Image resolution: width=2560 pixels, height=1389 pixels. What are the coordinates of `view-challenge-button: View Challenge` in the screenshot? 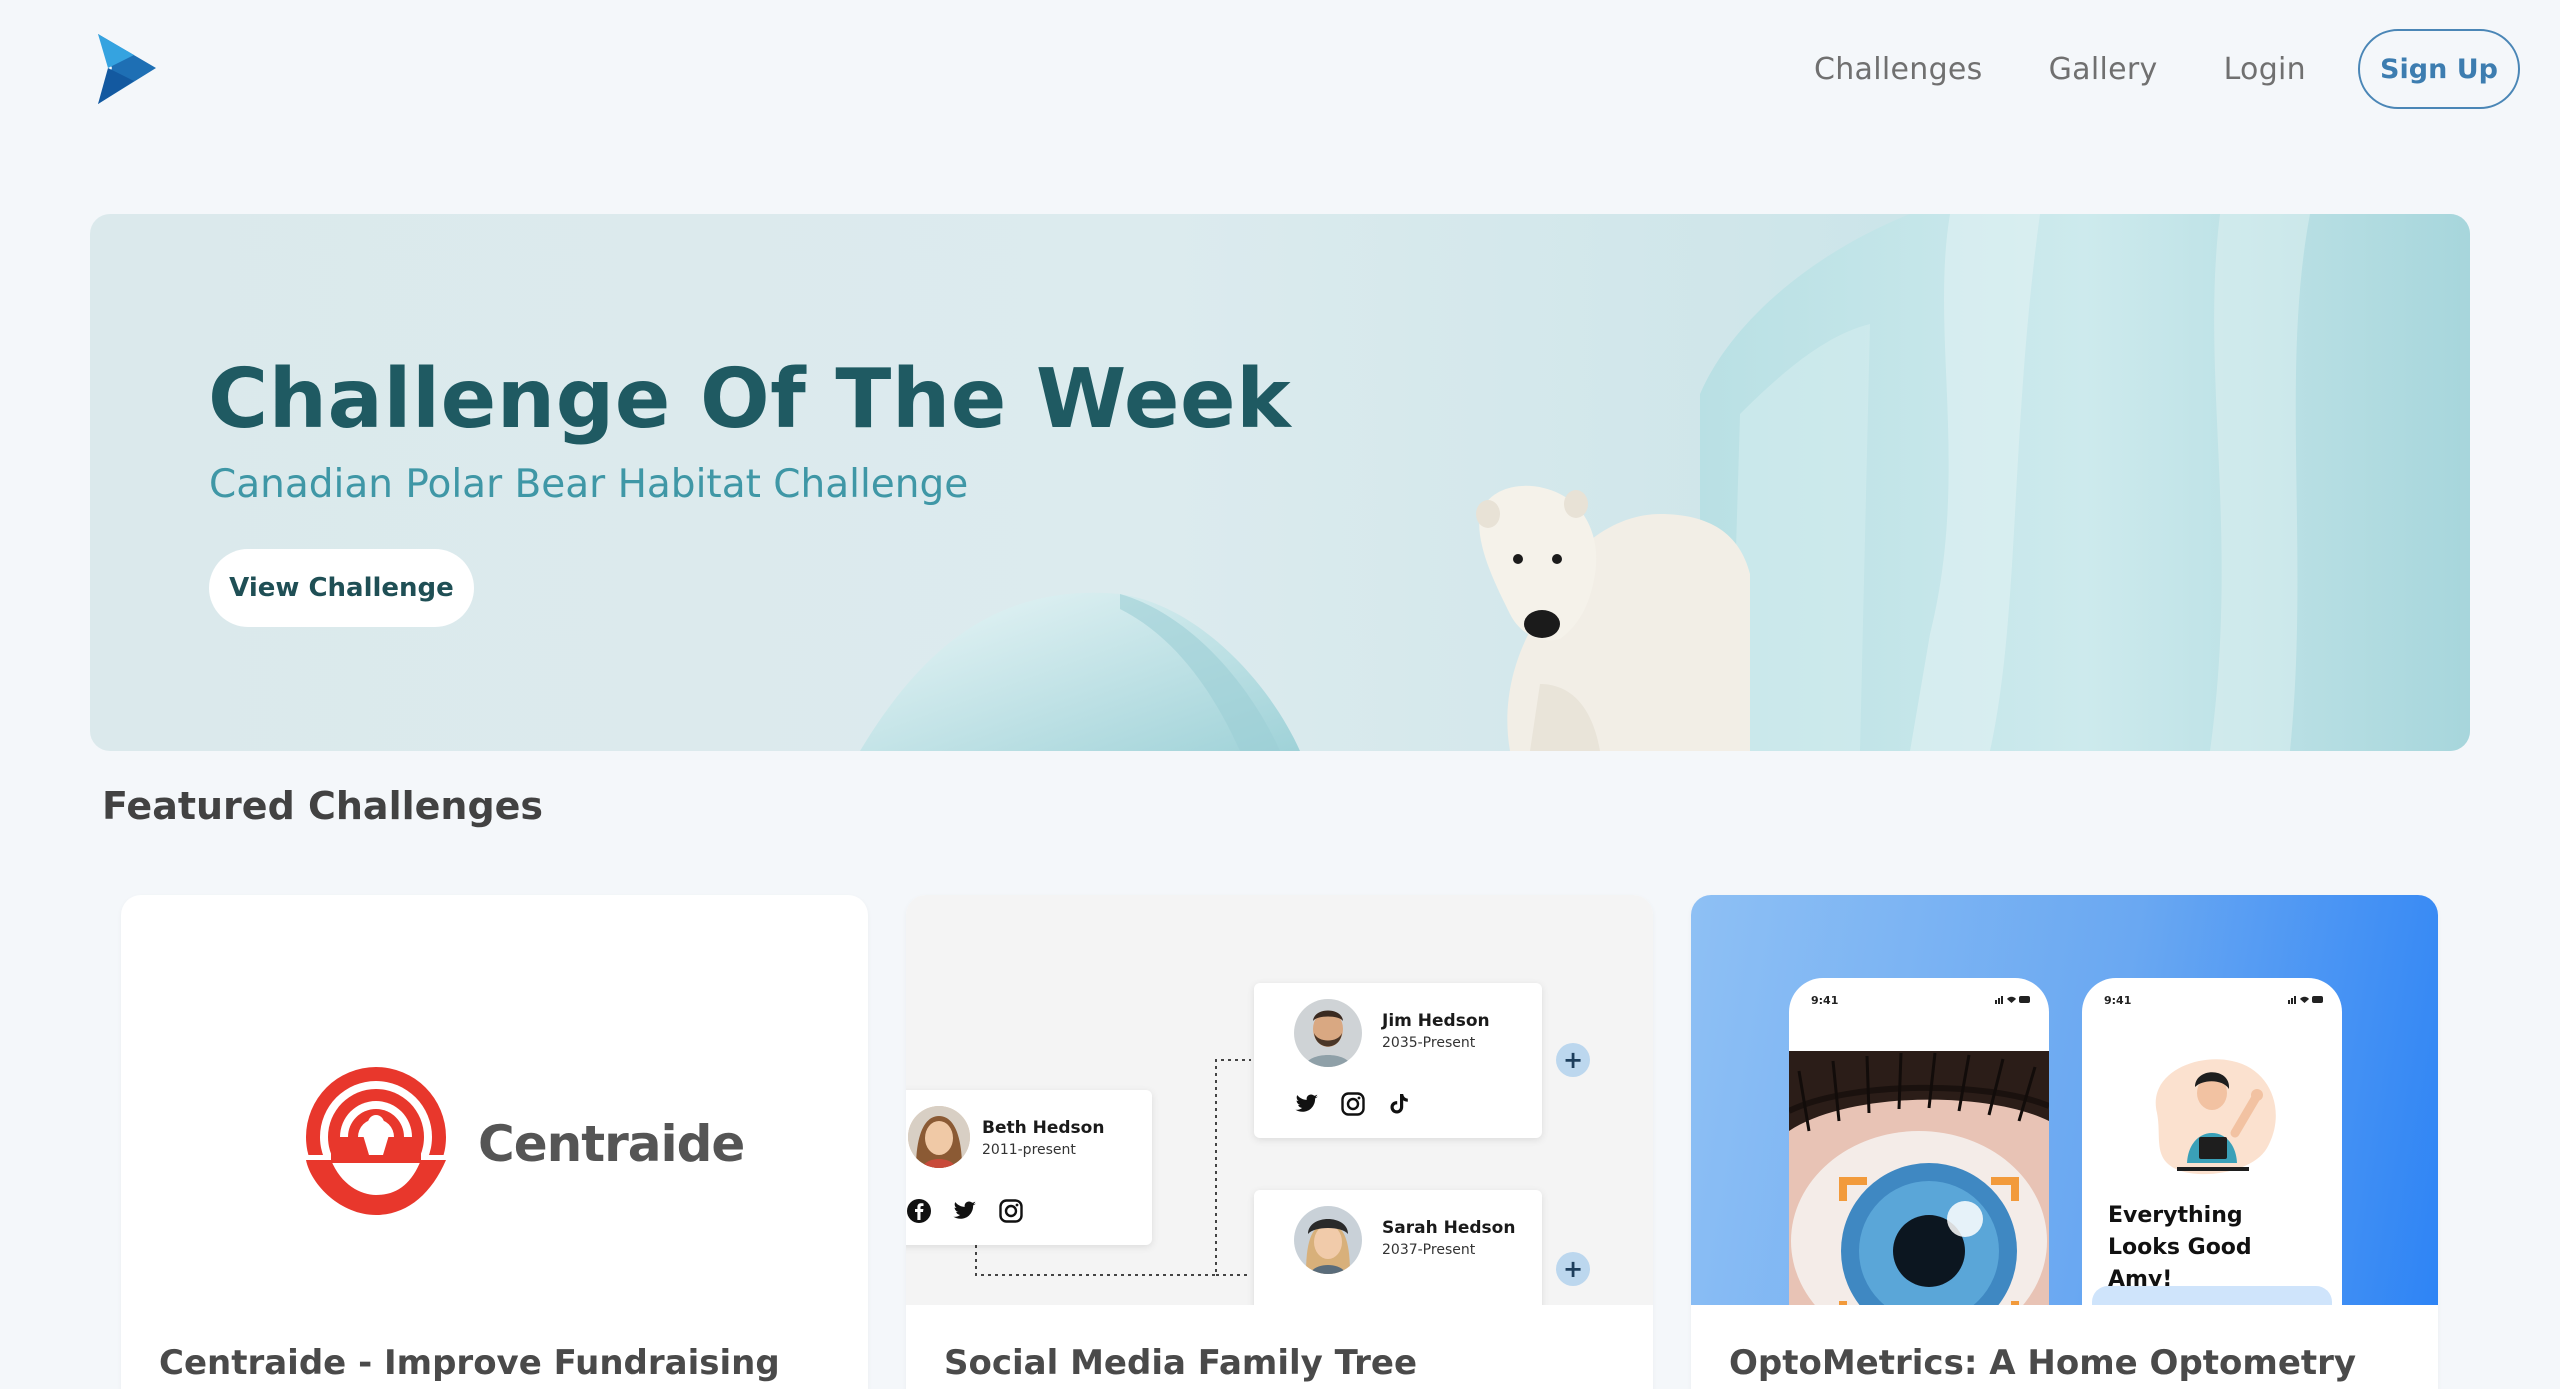 It's located at (341, 588).